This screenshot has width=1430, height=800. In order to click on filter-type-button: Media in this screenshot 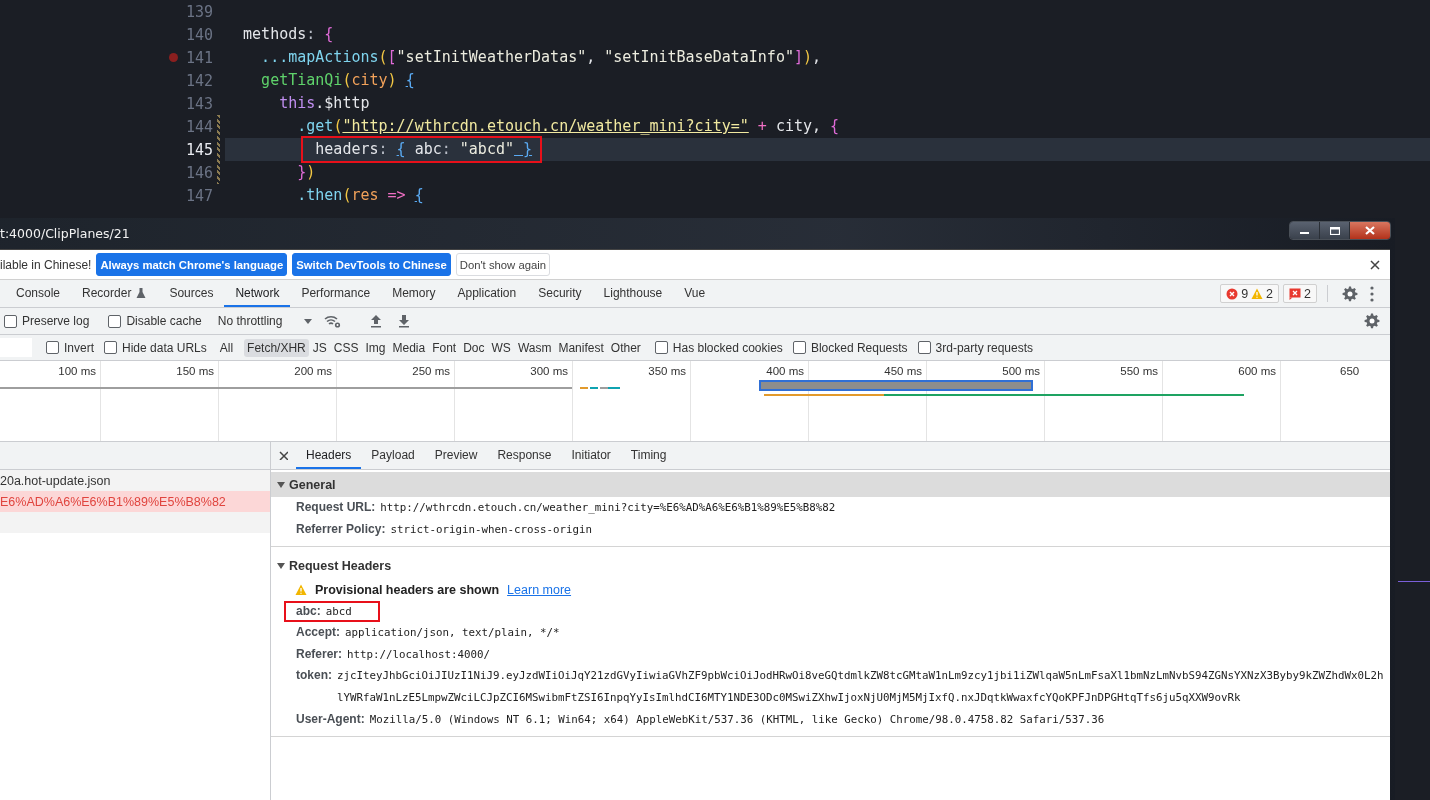, I will do `click(409, 347)`.